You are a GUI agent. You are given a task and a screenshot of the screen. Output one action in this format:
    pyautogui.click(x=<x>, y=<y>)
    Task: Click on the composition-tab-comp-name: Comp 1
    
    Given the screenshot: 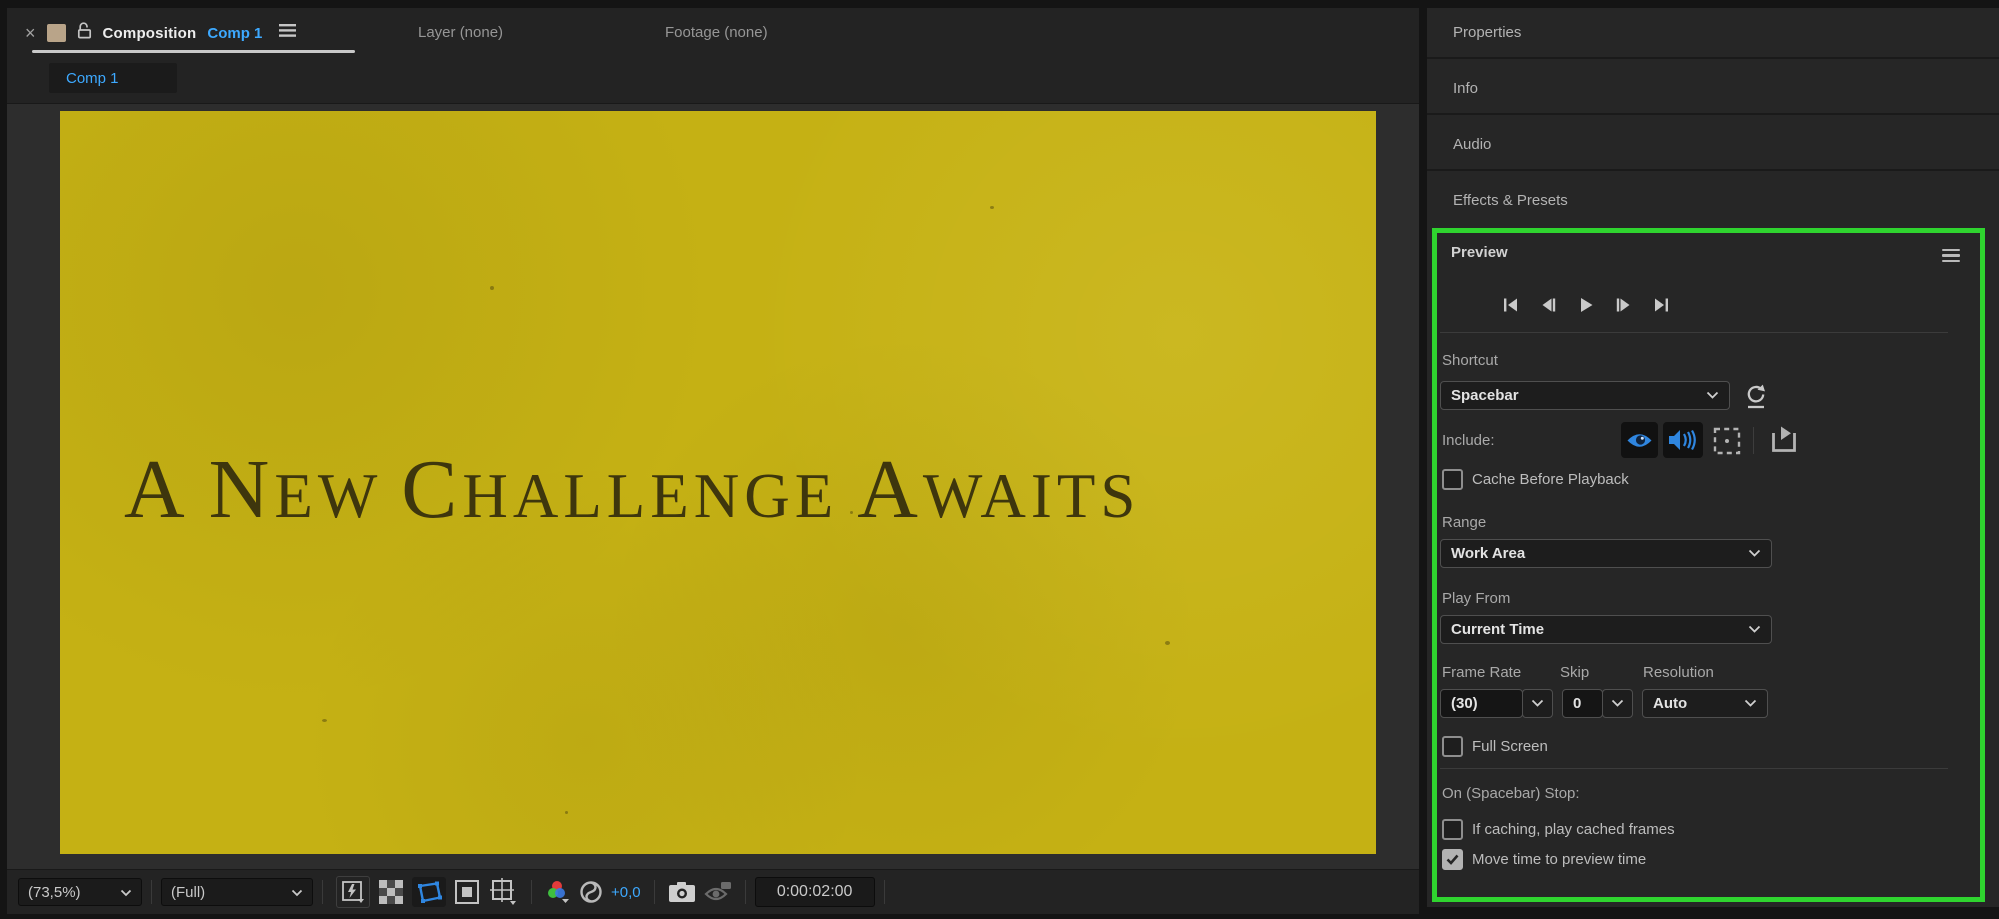 What is the action you would take?
    pyautogui.click(x=235, y=33)
    